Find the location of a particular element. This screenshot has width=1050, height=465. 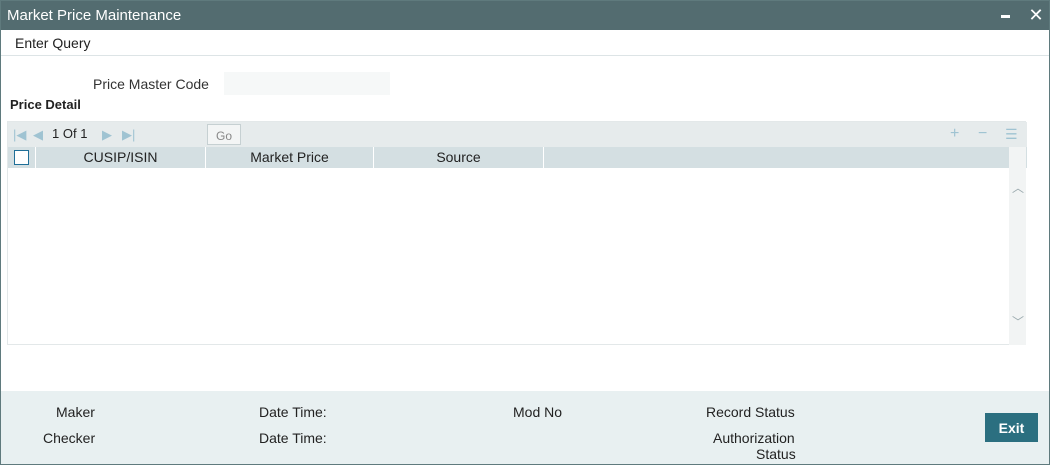

grid-header-row: CUSIP/ISIN Market Price Source is located at coordinates (517, 157).